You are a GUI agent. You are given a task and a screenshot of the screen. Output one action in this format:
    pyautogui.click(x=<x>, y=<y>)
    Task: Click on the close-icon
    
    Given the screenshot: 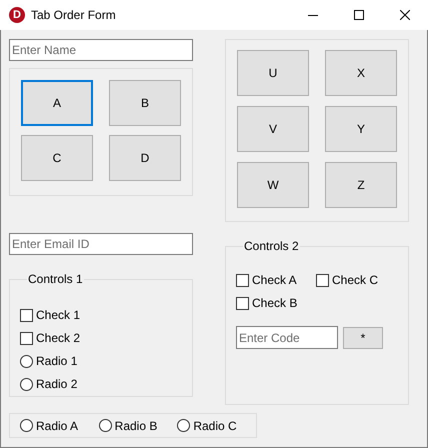 What is the action you would take?
    pyautogui.click(x=405, y=15)
    